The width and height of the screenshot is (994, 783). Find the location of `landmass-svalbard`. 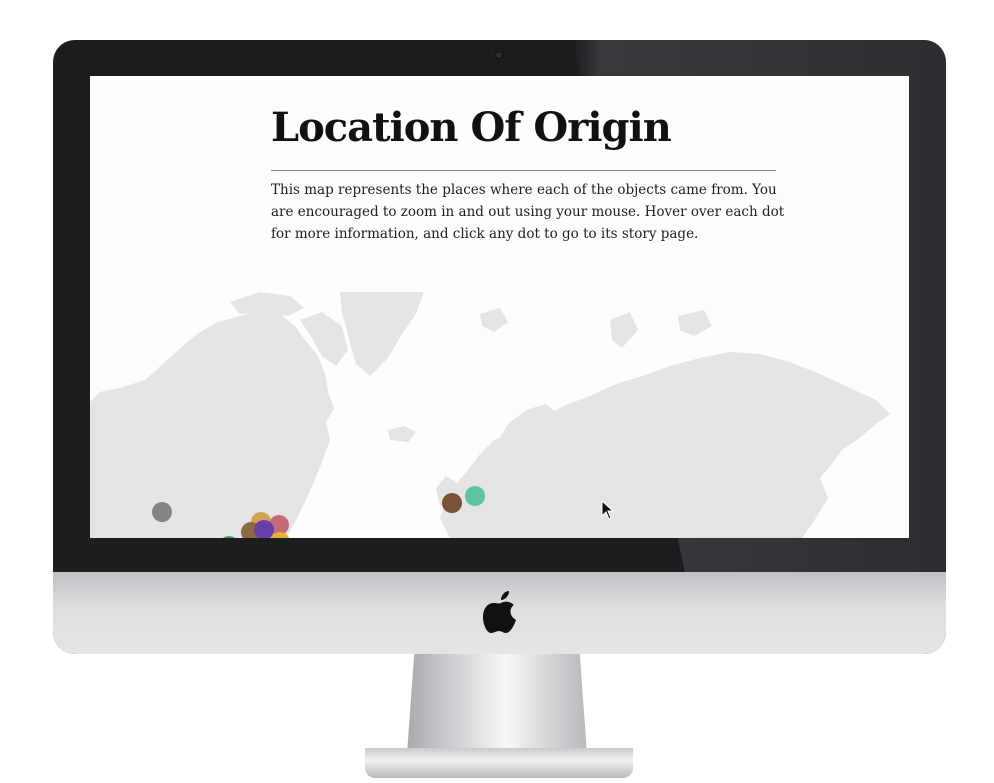

landmass-svalbard is located at coordinates (494, 320).